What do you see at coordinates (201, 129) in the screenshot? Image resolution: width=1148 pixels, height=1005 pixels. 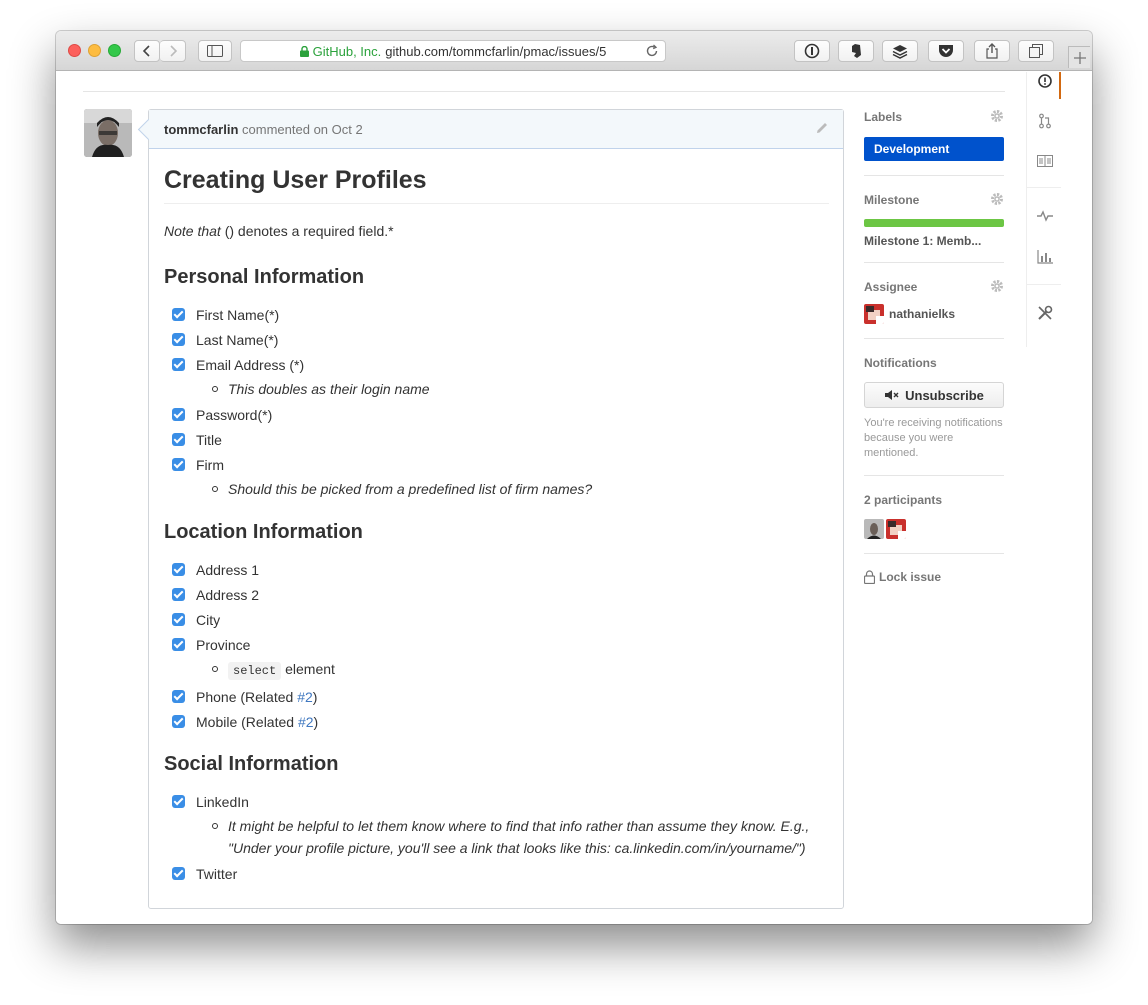 I see `comment-author: tommcfarlin` at bounding box center [201, 129].